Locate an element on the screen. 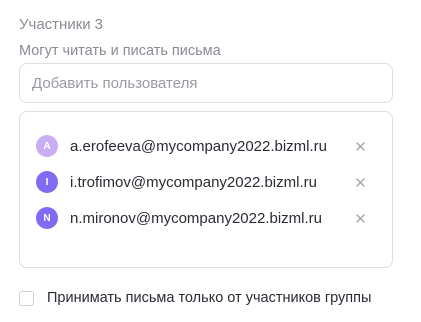  permission-label: Могут читать и писать письма is located at coordinates (120, 51).